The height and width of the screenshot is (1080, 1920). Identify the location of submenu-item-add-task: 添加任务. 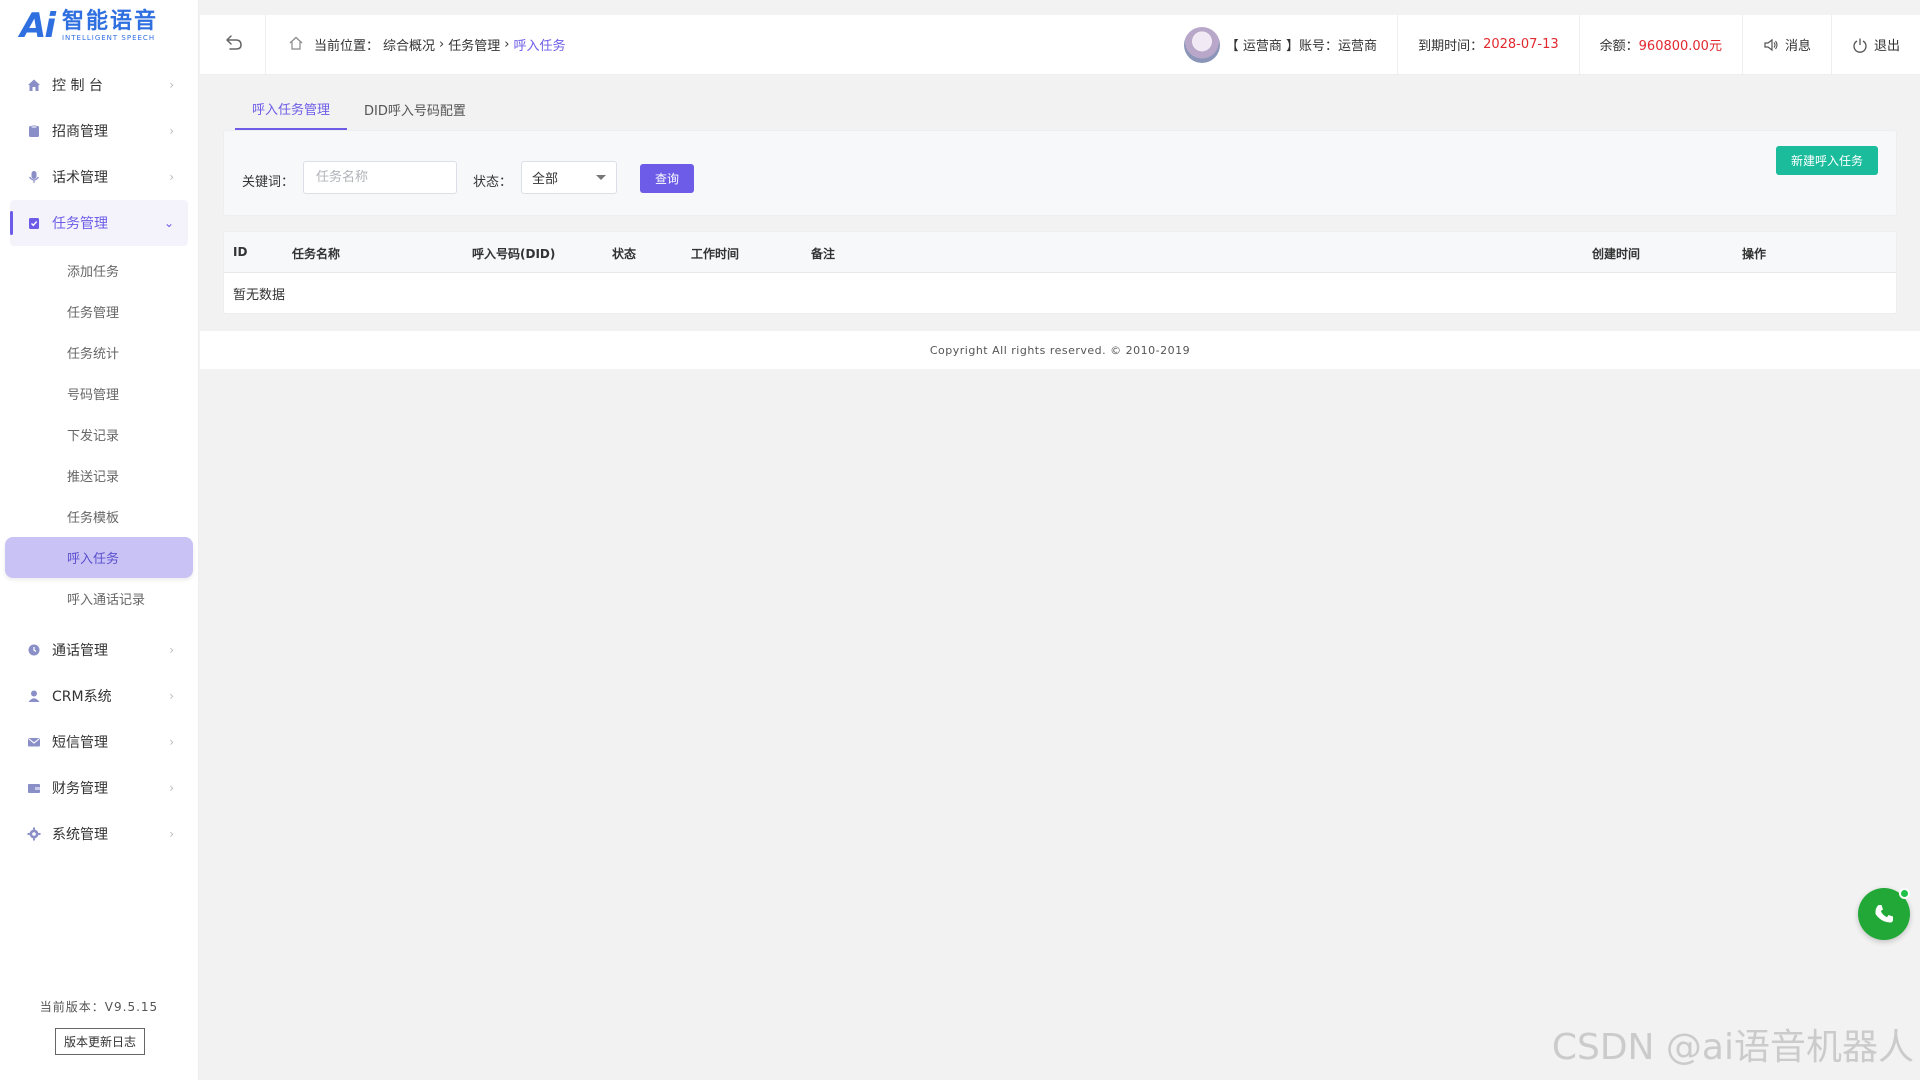
(99, 270).